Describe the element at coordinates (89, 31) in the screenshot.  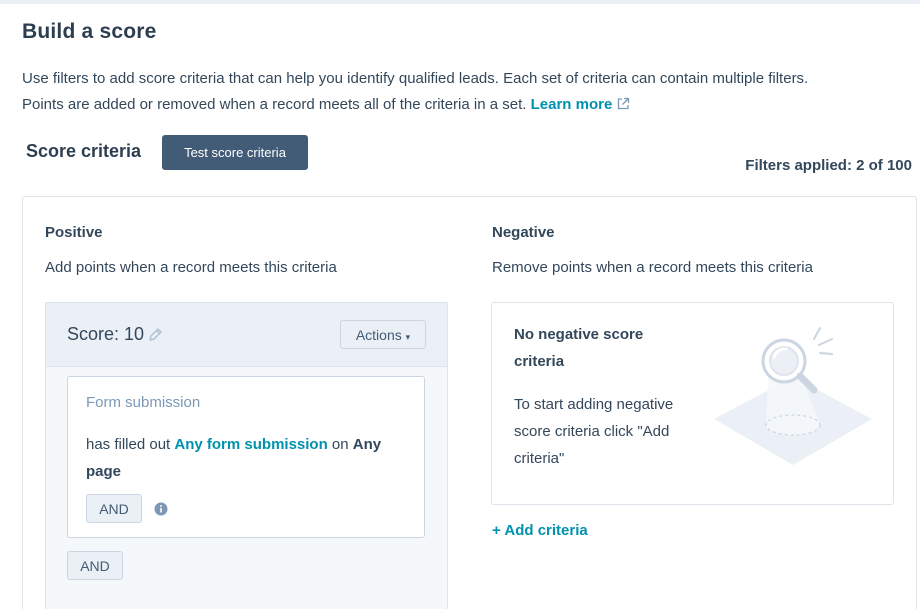
I see `page-title: Build a score` at that location.